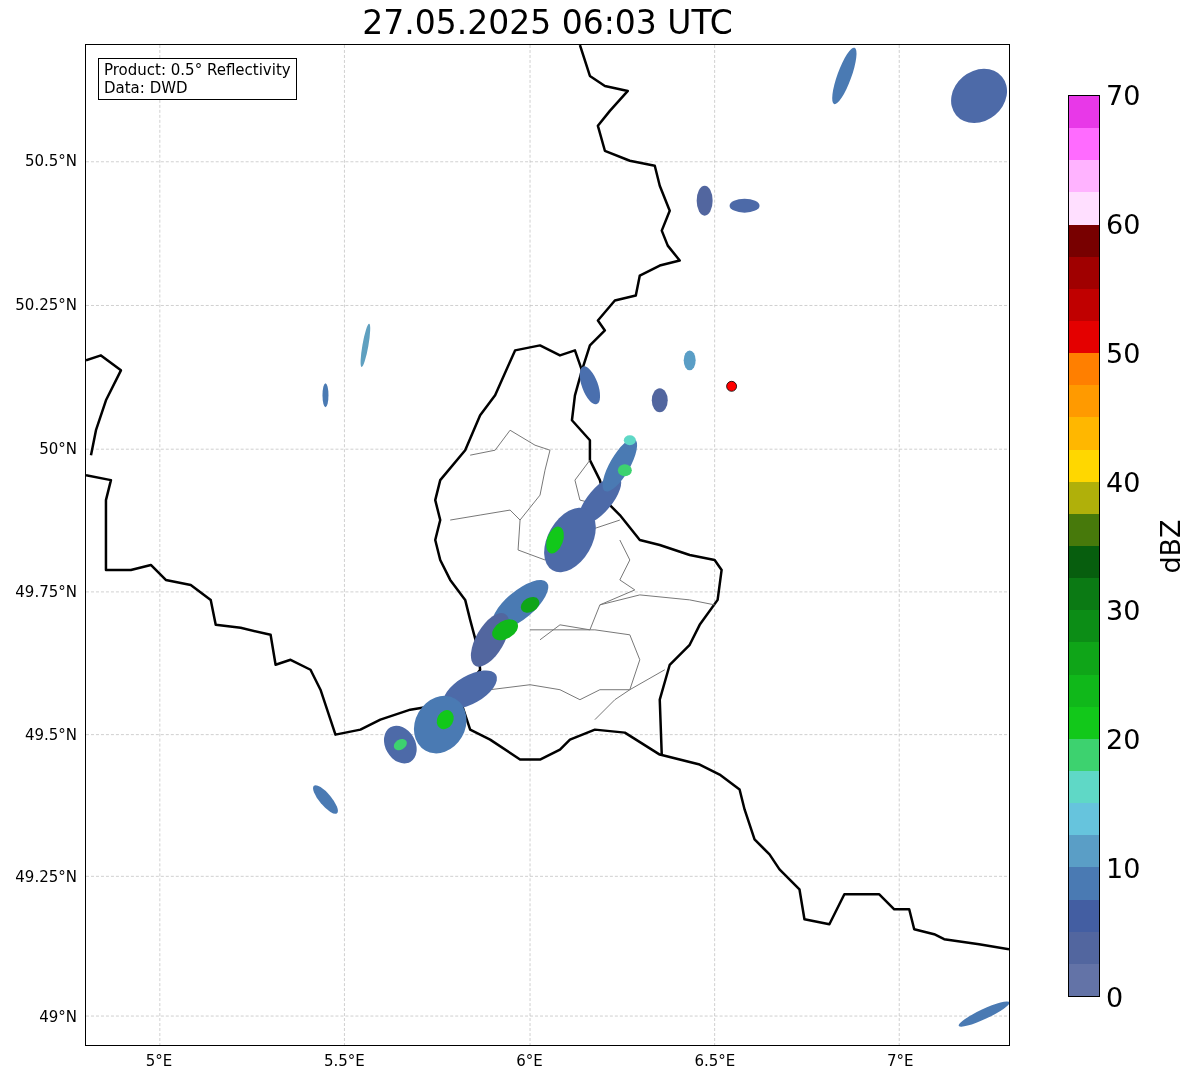  I want to click on axis-tick-label: 7°E, so click(900, 1061).